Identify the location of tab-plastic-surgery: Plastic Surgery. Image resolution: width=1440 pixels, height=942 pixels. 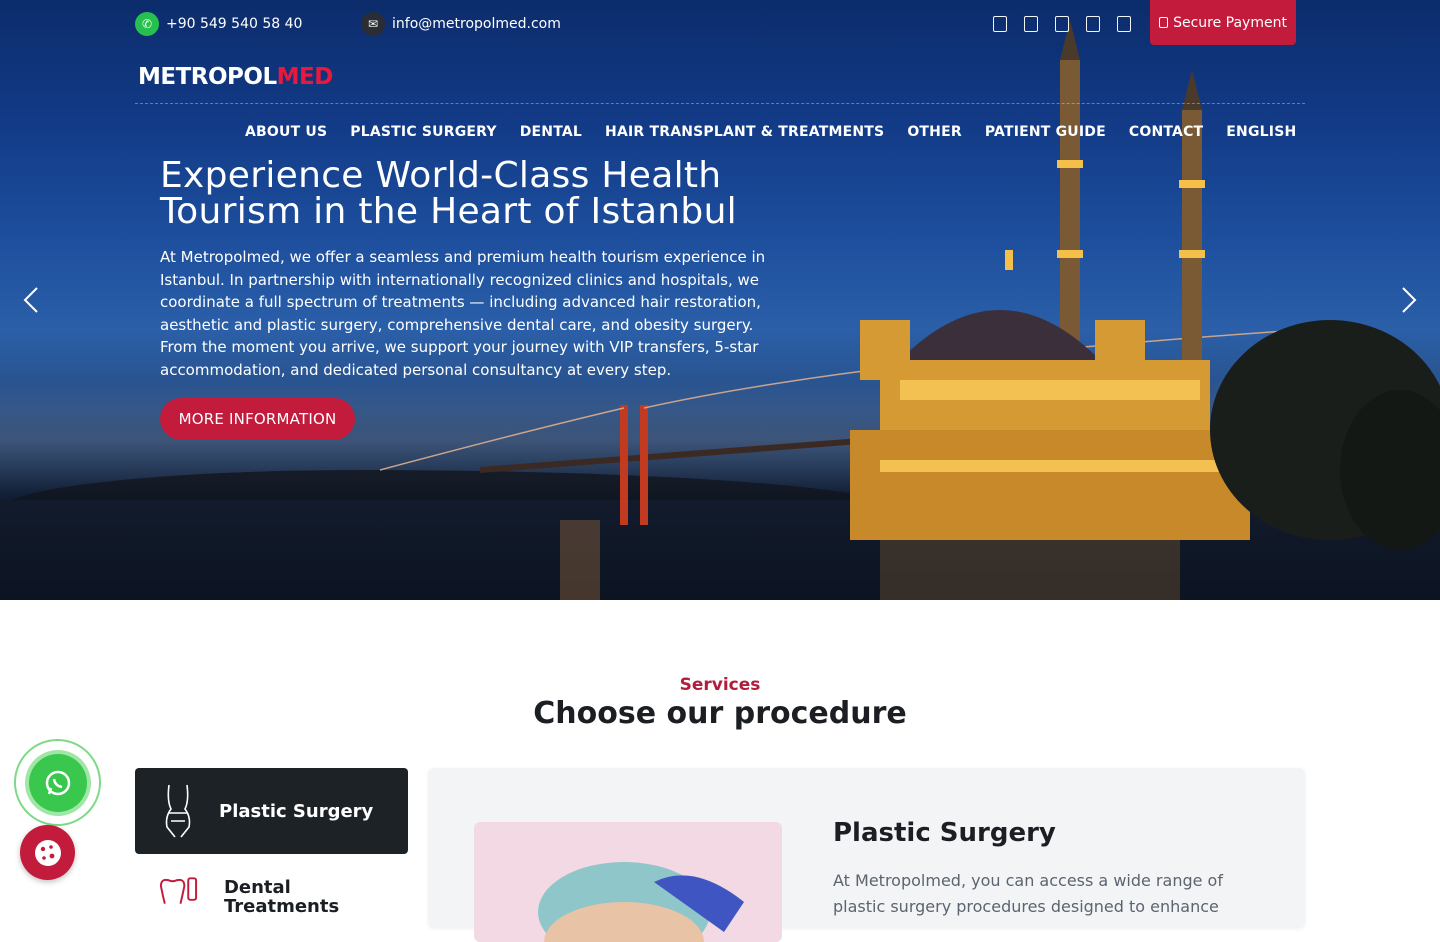
(271, 811).